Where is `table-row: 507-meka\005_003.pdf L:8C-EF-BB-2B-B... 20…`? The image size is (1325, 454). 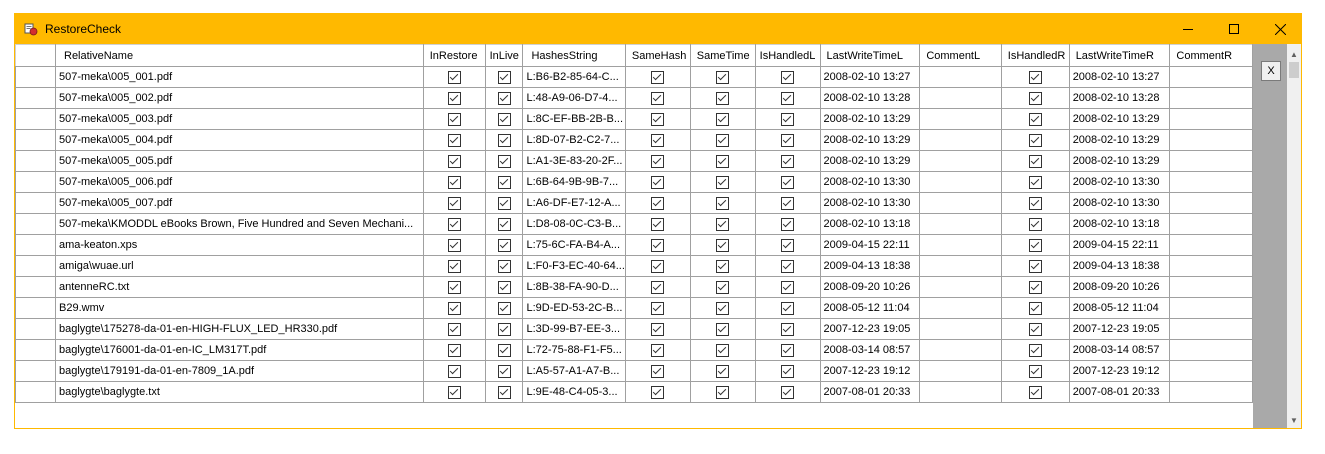
table-row: 507-meka\005_003.pdf L:8C-EF-BB-2B-B... 20… is located at coordinates (634, 119).